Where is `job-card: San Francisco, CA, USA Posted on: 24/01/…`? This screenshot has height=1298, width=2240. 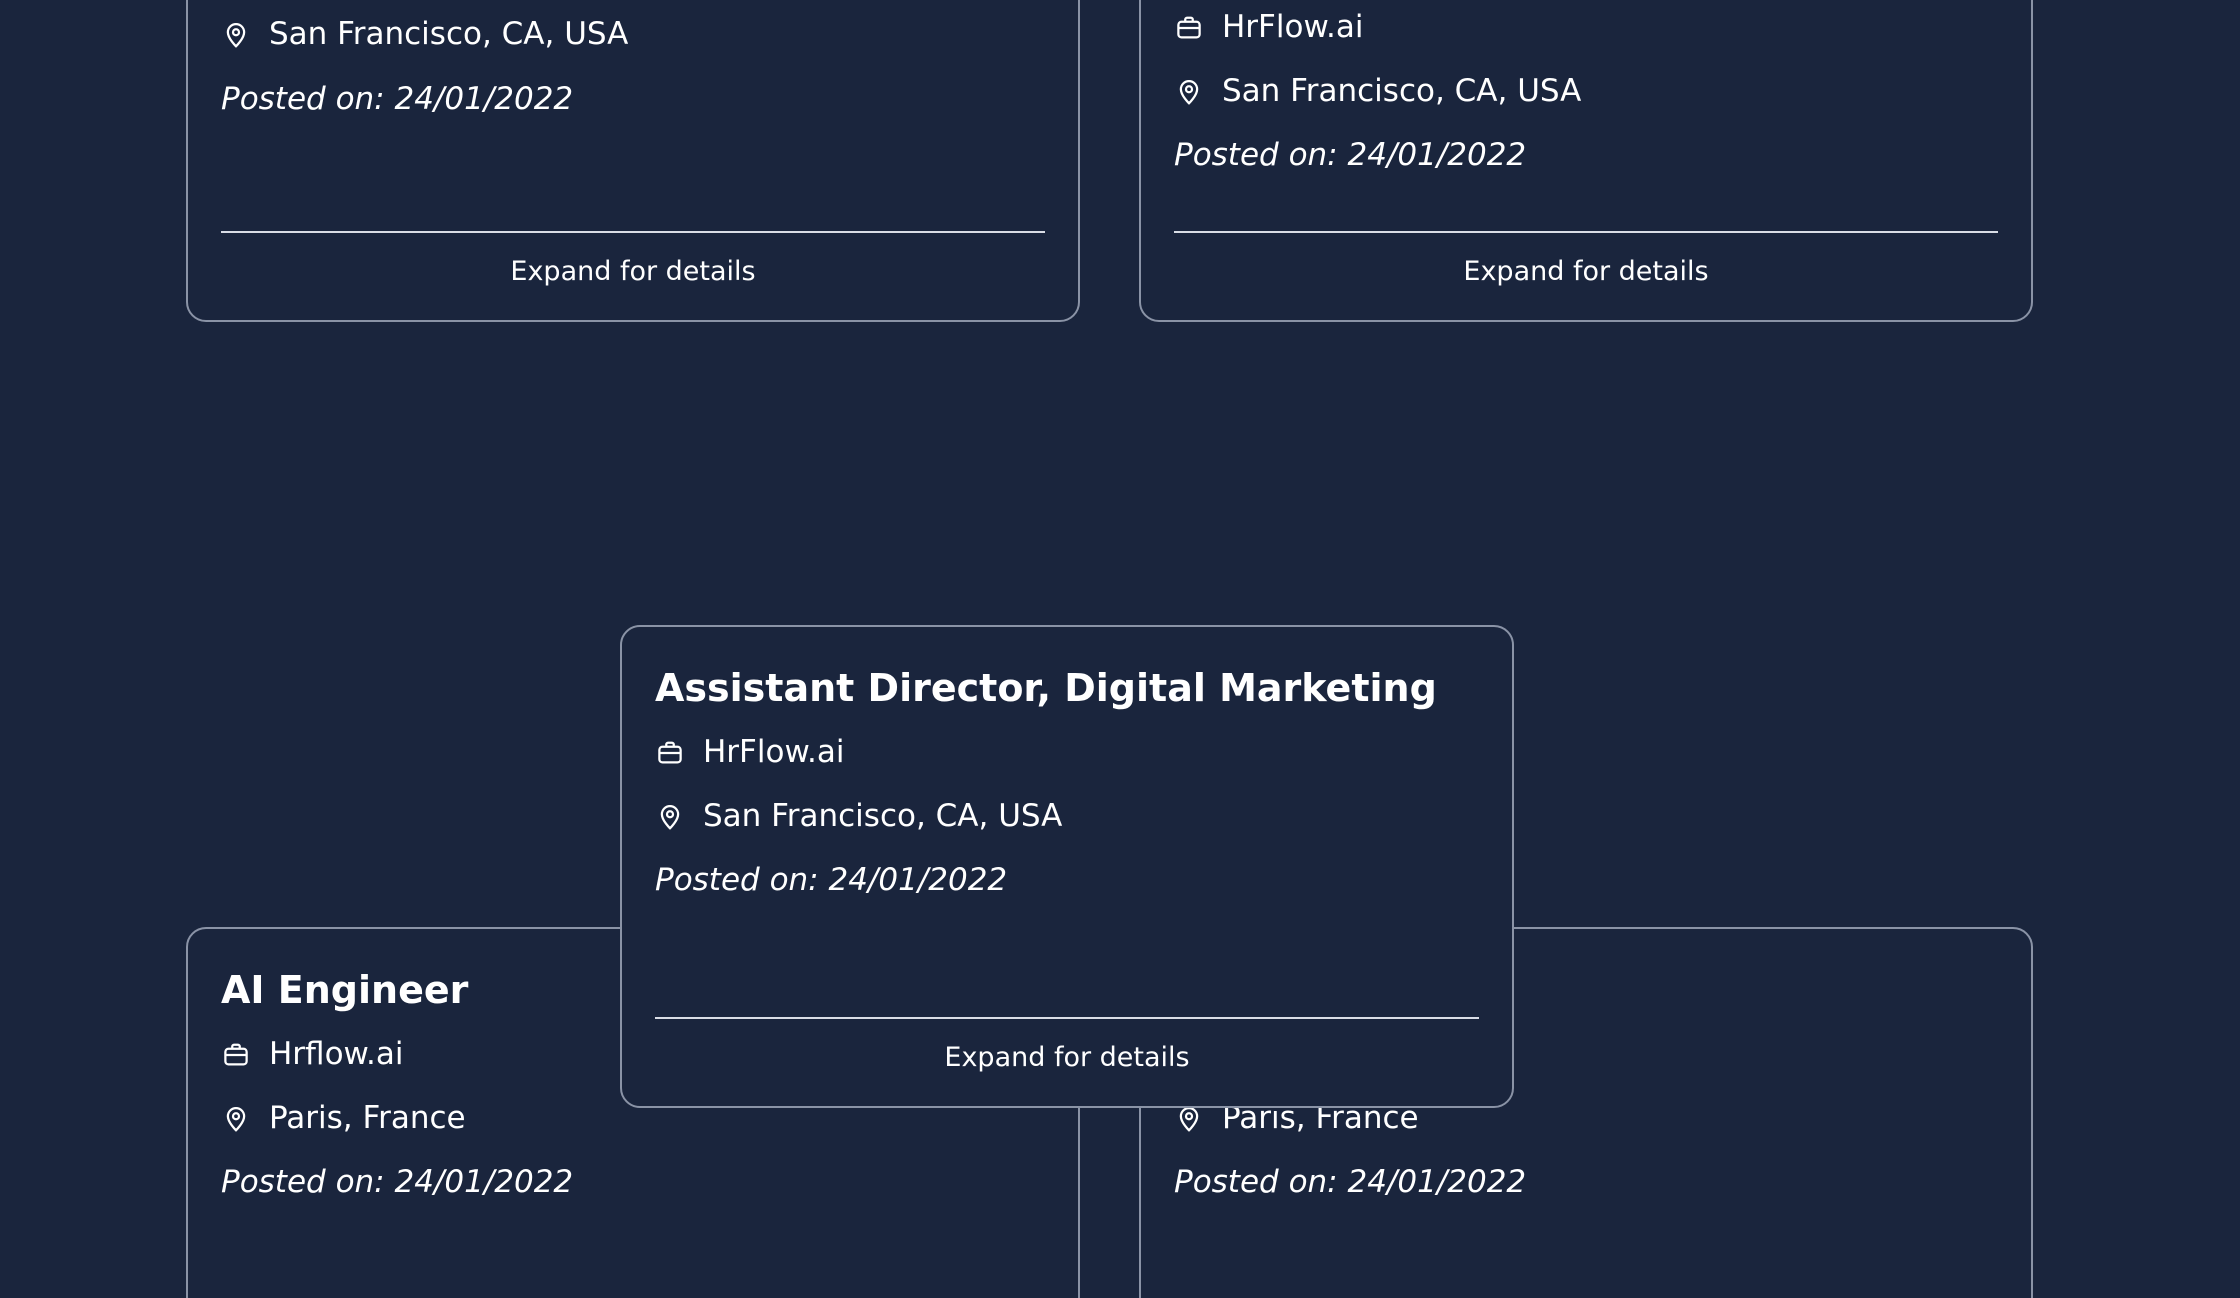 job-card: San Francisco, CA, USA Posted on: 24/01/… is located at coordinates (633, 161).